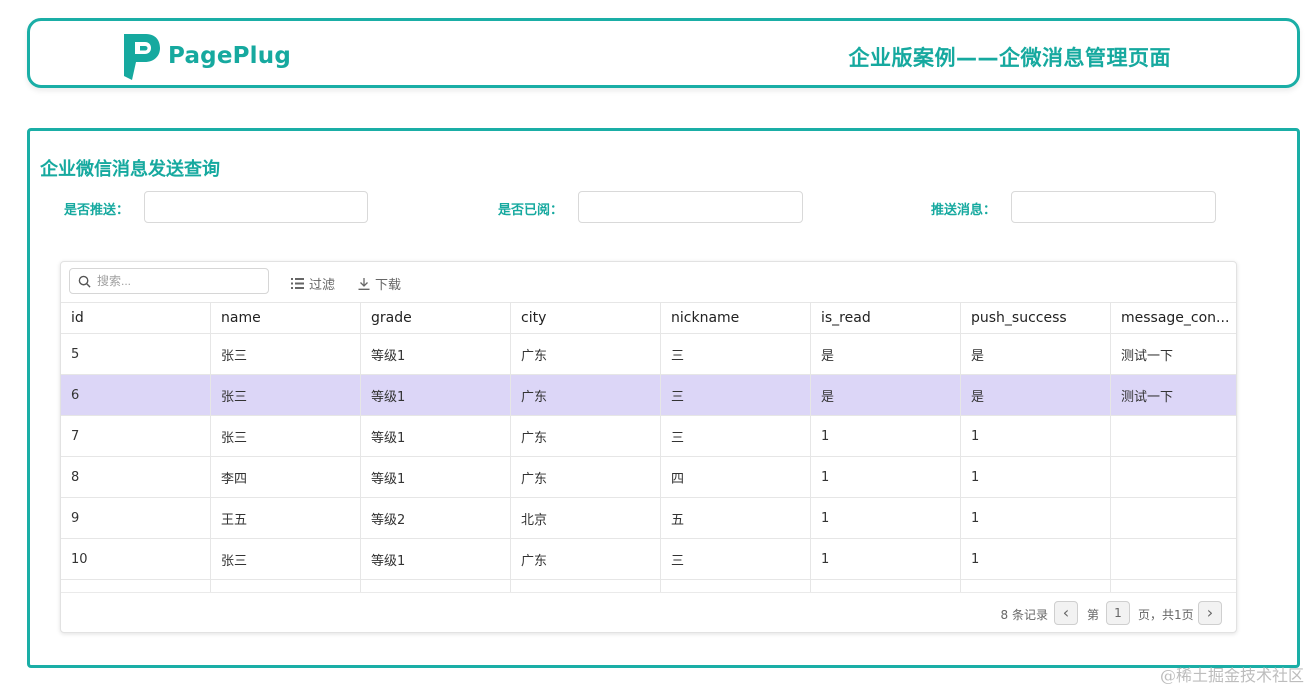  I want to click on filter-button-label: 过滤, so click(322, 285).